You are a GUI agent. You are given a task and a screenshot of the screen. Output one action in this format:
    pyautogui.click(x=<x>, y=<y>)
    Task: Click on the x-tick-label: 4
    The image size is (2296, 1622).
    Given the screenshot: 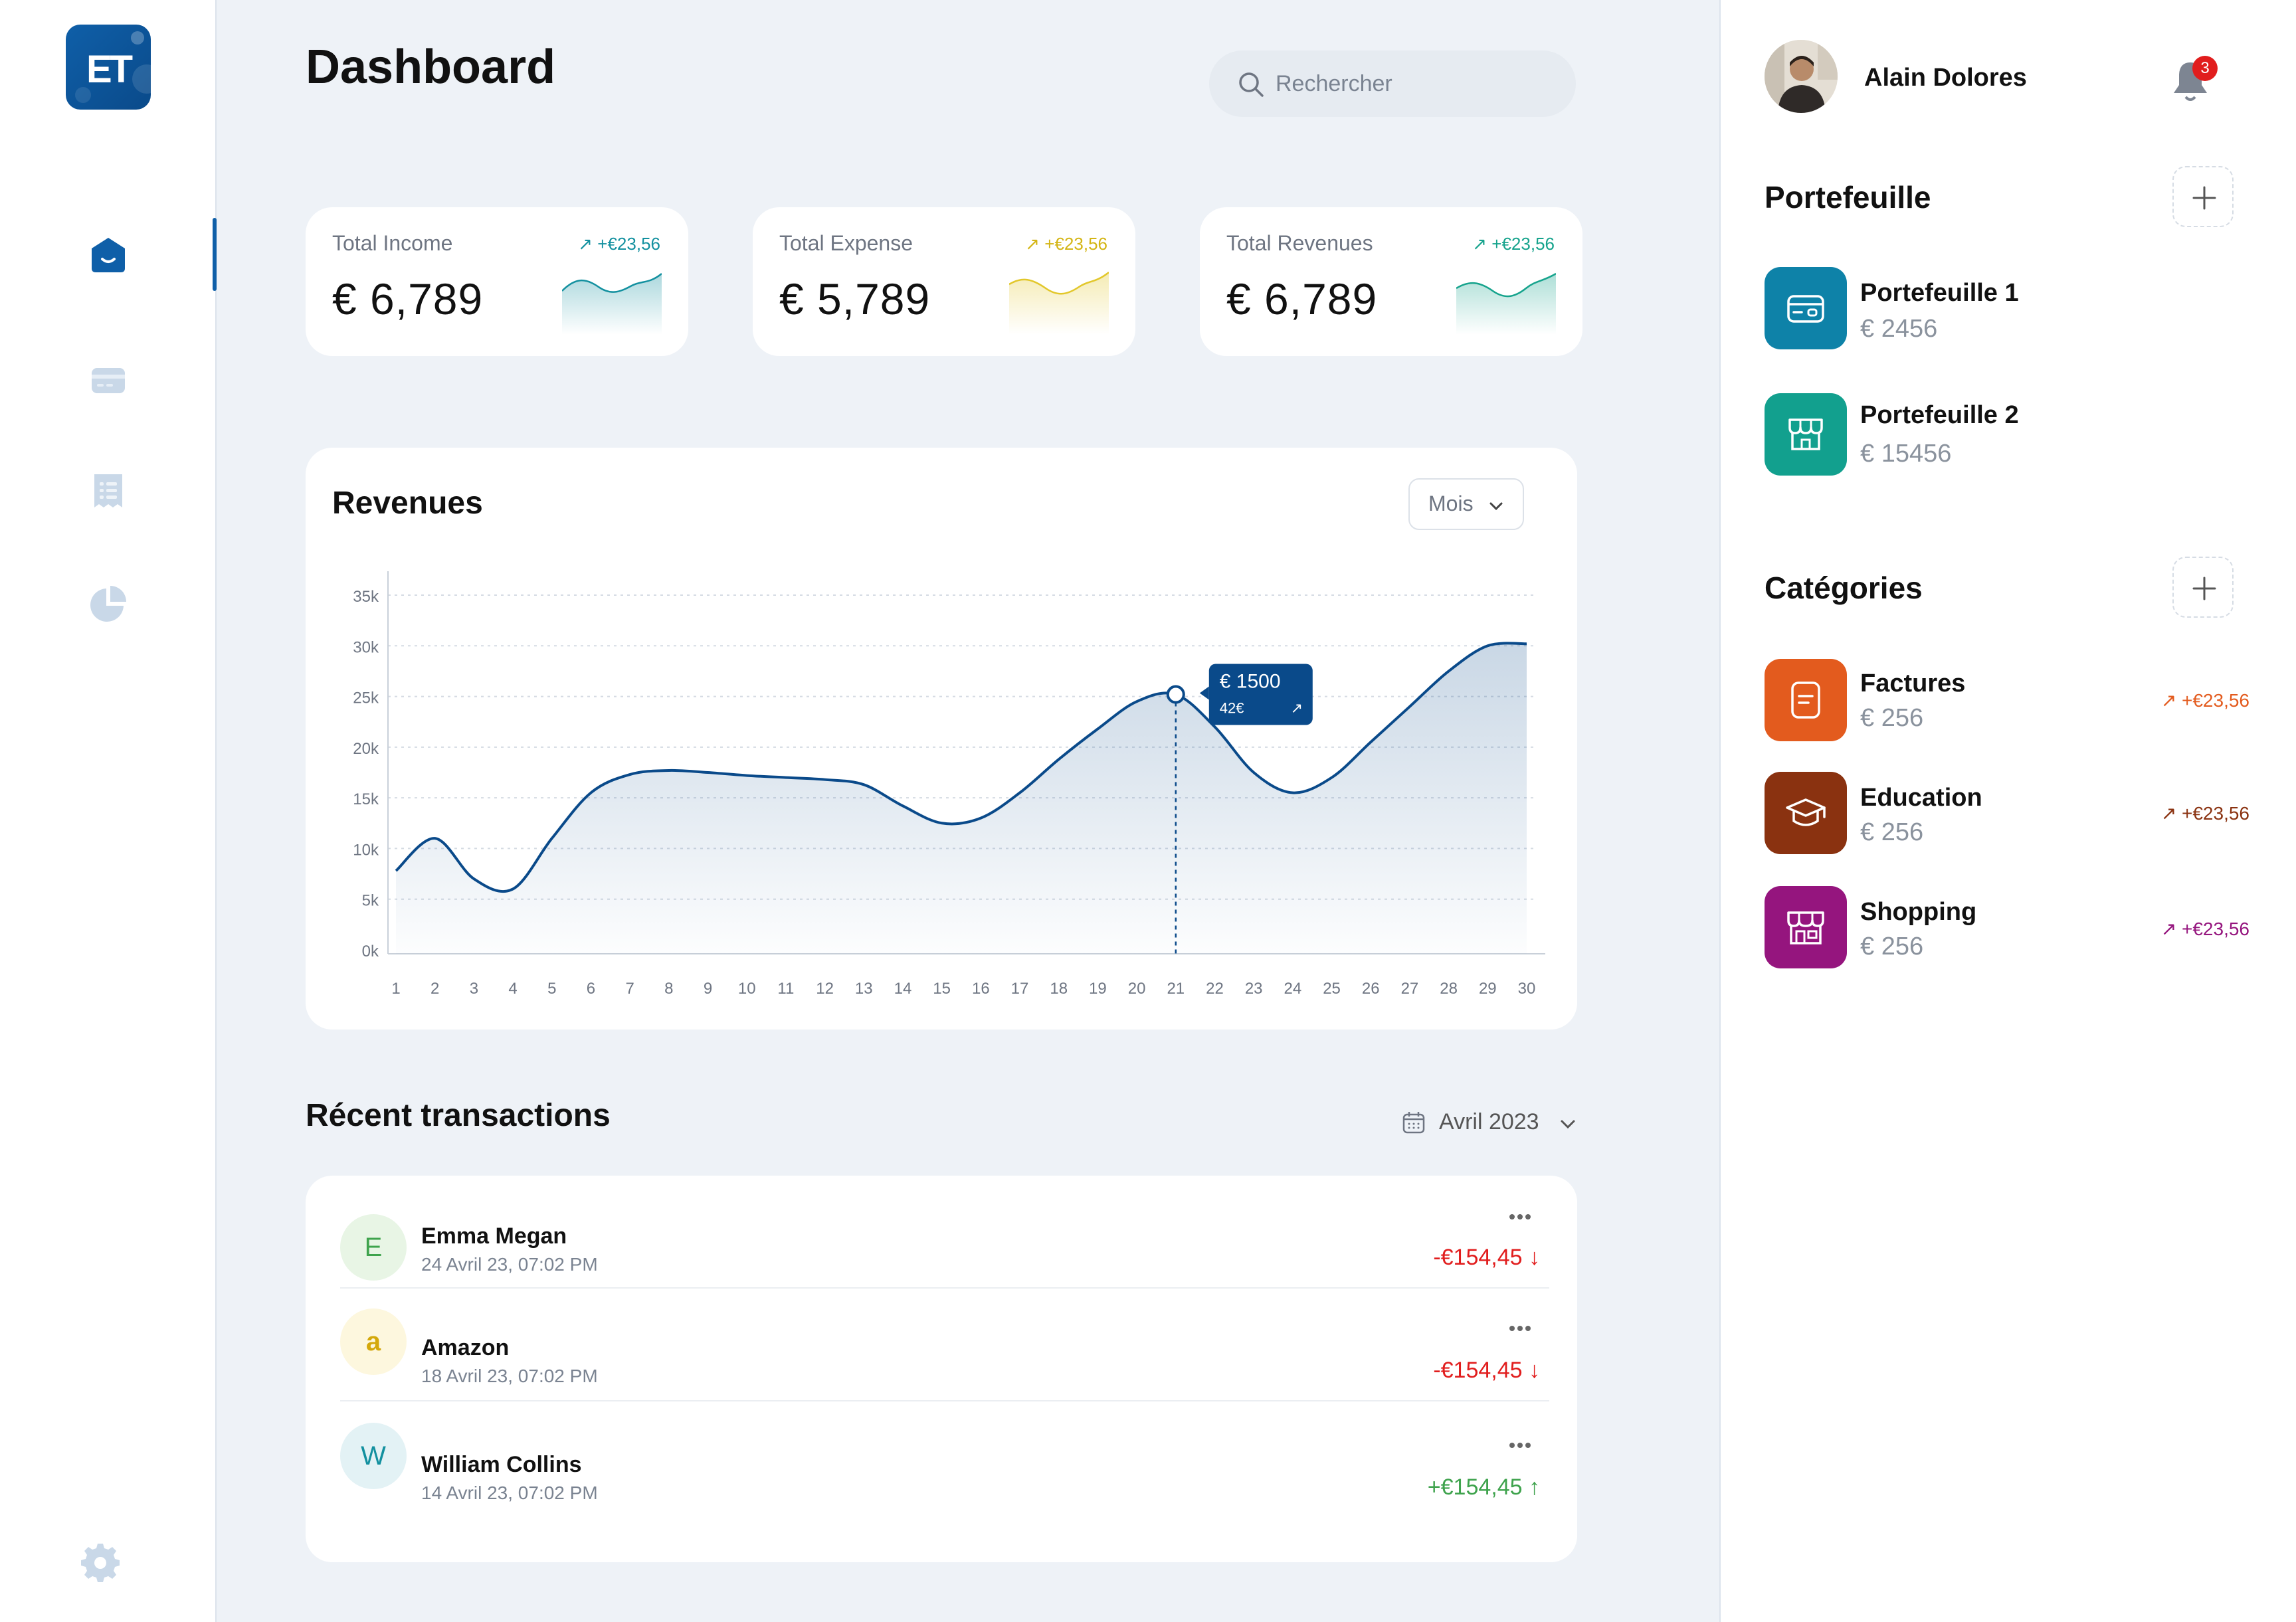 What is the action you would take?
    pyautogui.click(x=512, y=989)
    